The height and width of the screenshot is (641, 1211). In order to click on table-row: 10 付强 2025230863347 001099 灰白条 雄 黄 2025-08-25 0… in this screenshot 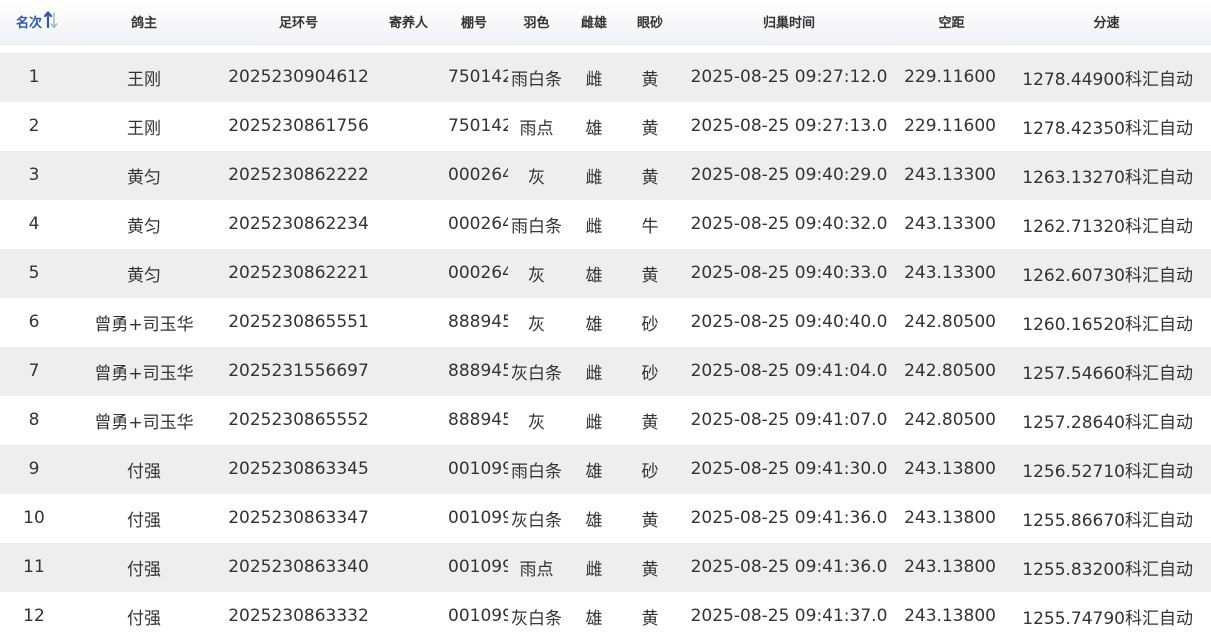, I will do `click(605, 518)`.